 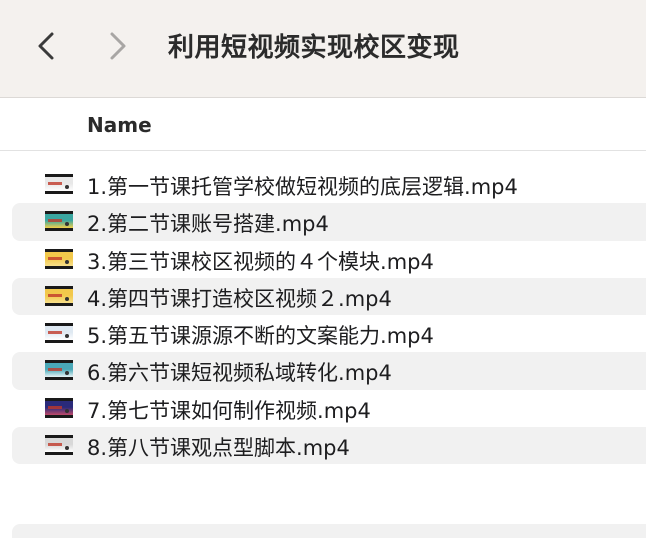 What do you see at coordinates (260, 336) in the screenshot?
I see `file-name: 5.第五节课源源不断的文案能力.mp4` at bounding box center [260, 336].